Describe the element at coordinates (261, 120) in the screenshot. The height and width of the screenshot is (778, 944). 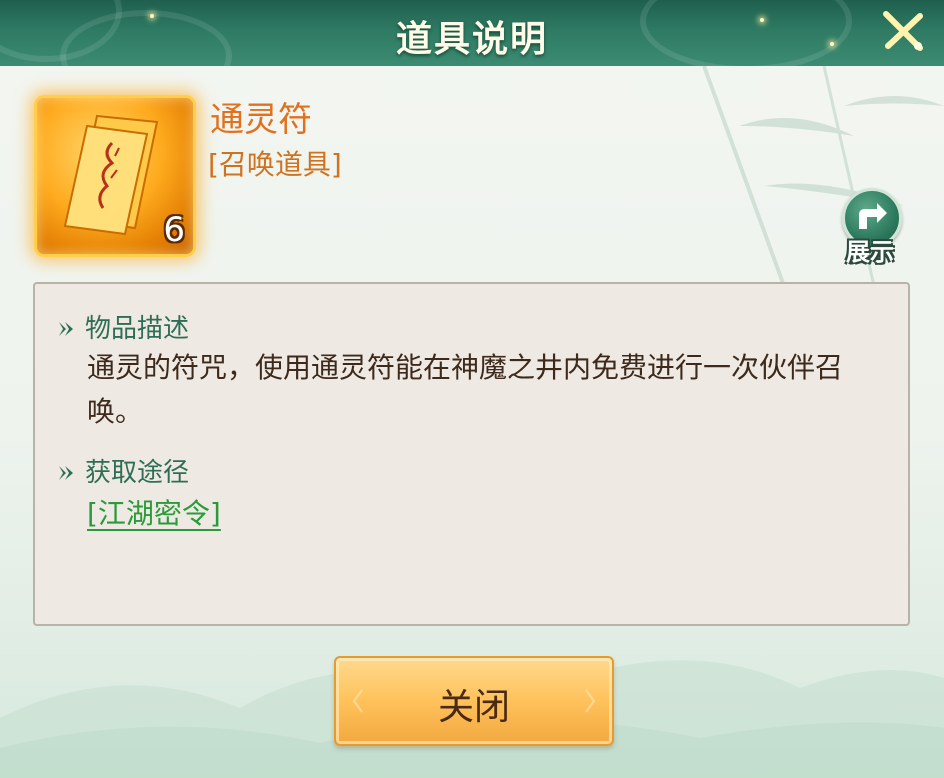
I see `item-name: 通灵符` at that location.